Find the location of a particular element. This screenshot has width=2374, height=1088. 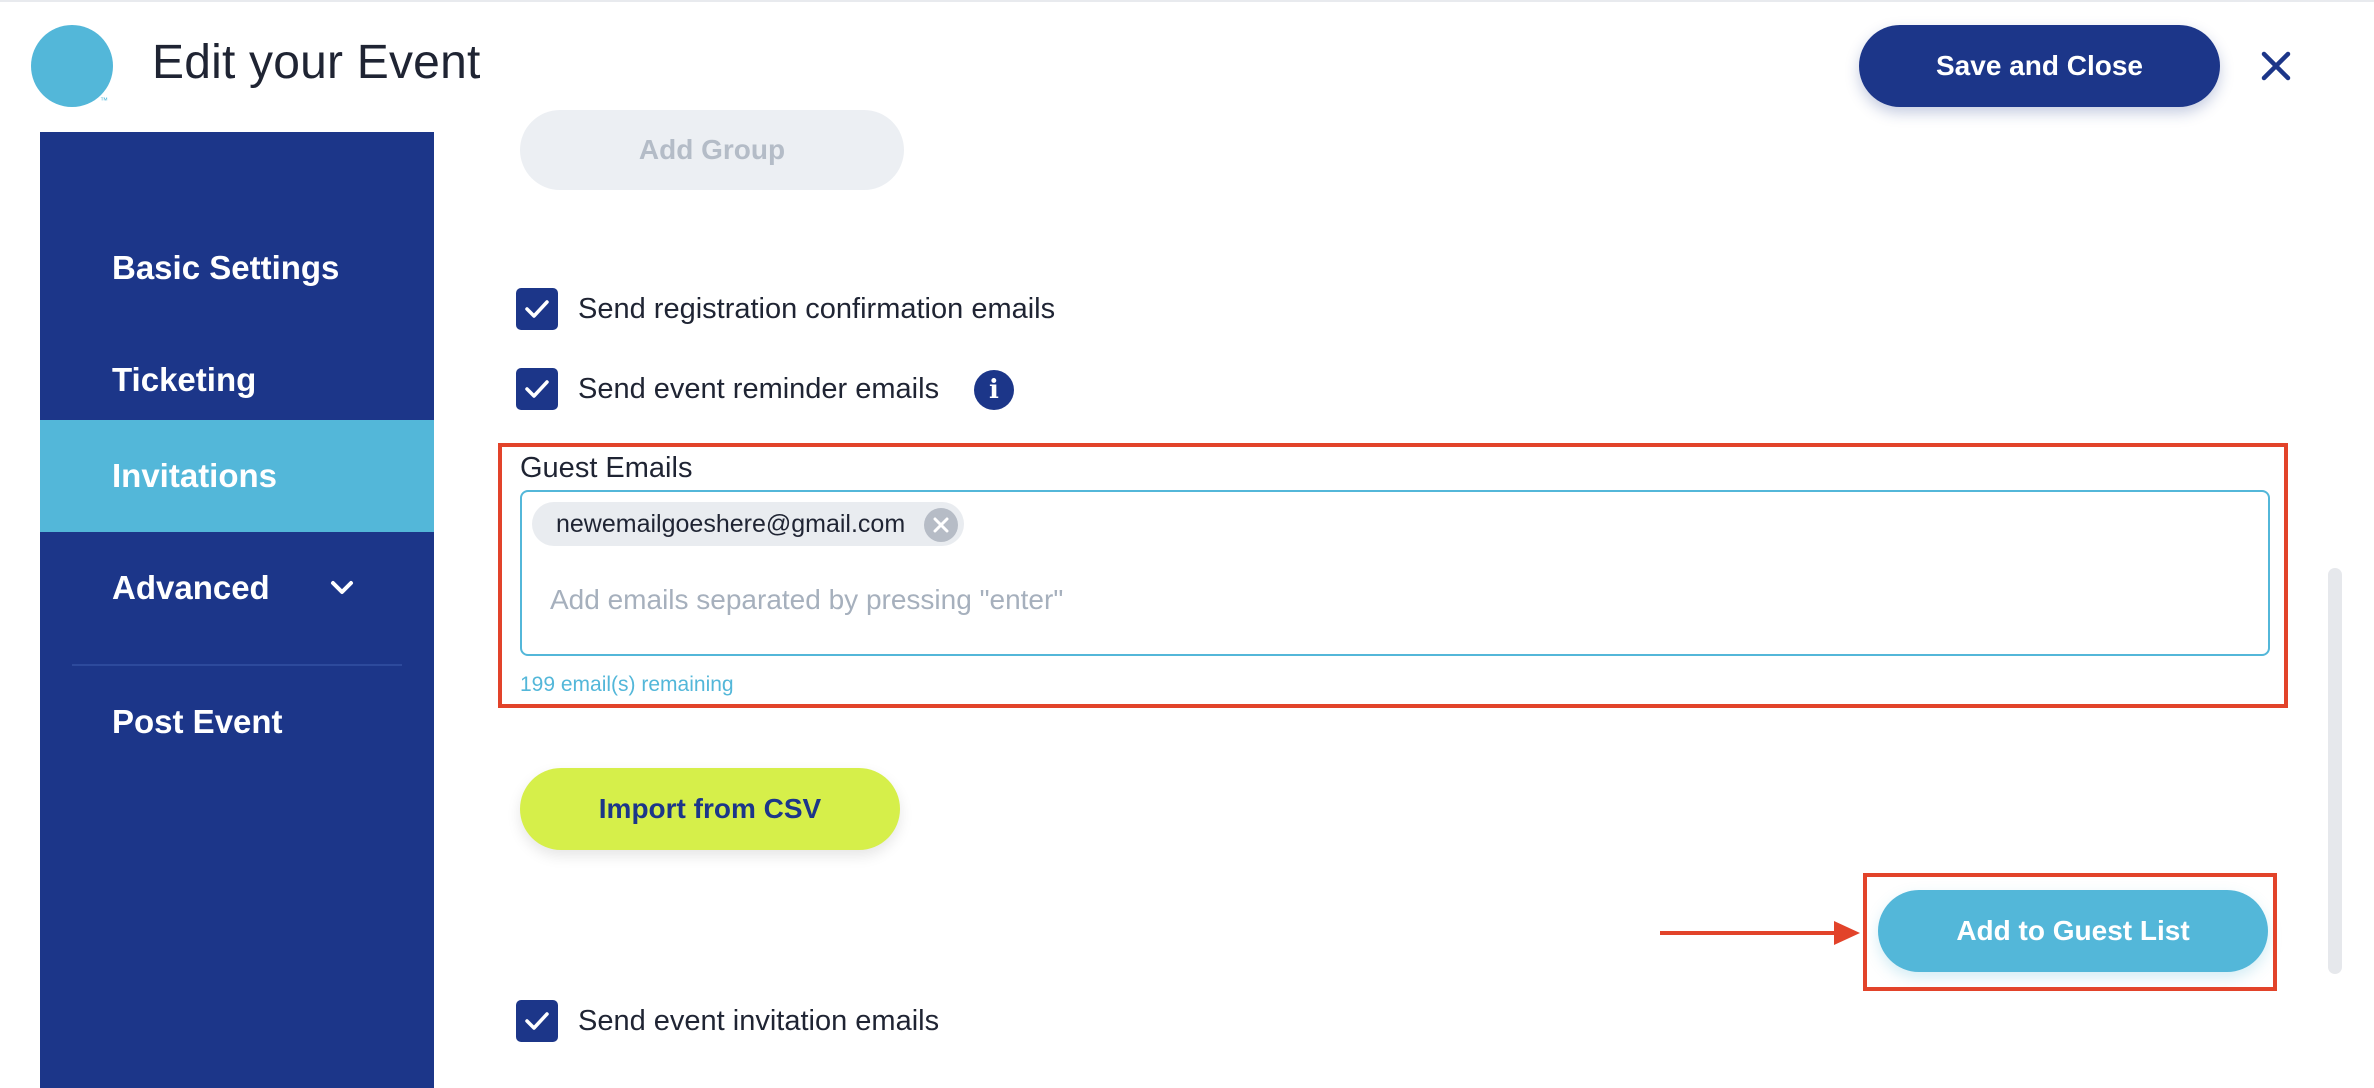

sidebar-item-label: Post Event is located at coordinates (197, 721).